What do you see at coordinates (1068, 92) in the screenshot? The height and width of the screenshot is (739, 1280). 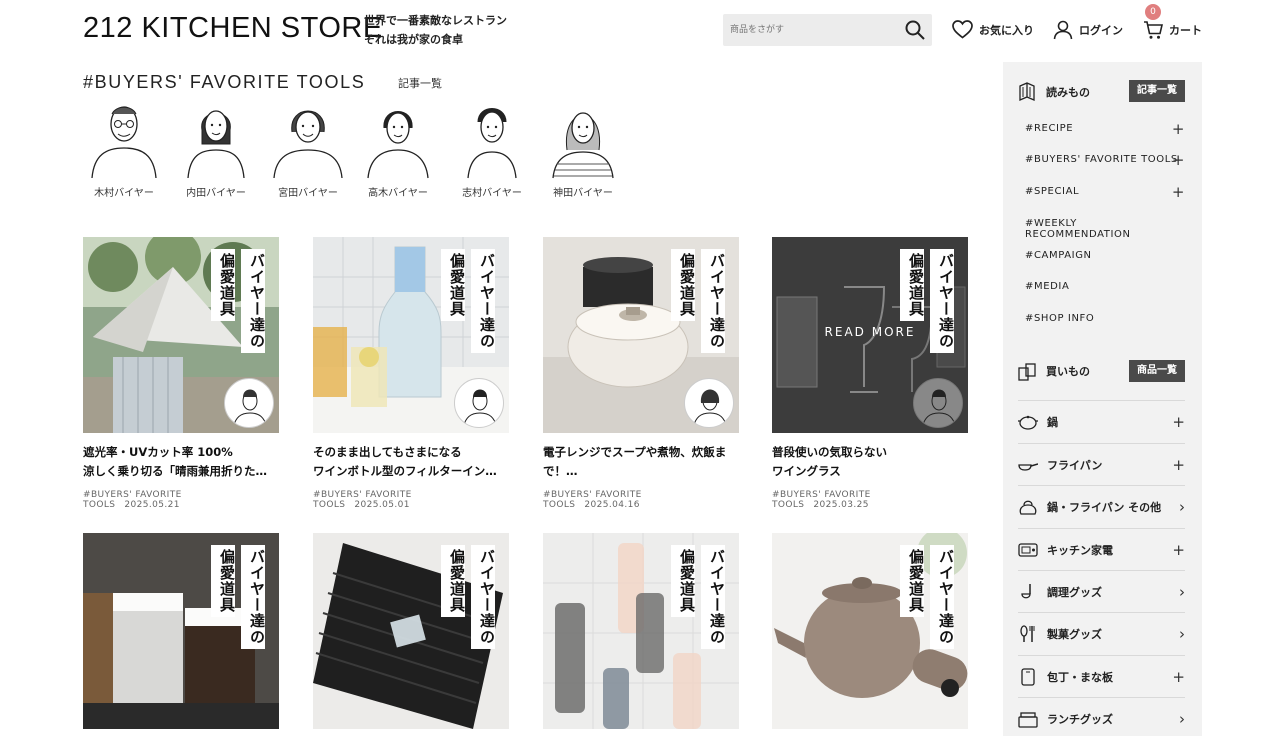 I see `reading-heading-label: 読みもの` at bounding box center [1068, 92].